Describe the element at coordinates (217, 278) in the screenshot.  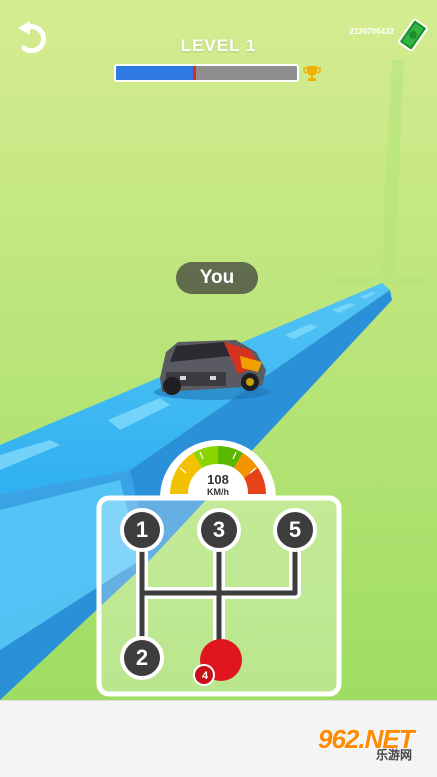
I see `player-name-tag: You` at that location.